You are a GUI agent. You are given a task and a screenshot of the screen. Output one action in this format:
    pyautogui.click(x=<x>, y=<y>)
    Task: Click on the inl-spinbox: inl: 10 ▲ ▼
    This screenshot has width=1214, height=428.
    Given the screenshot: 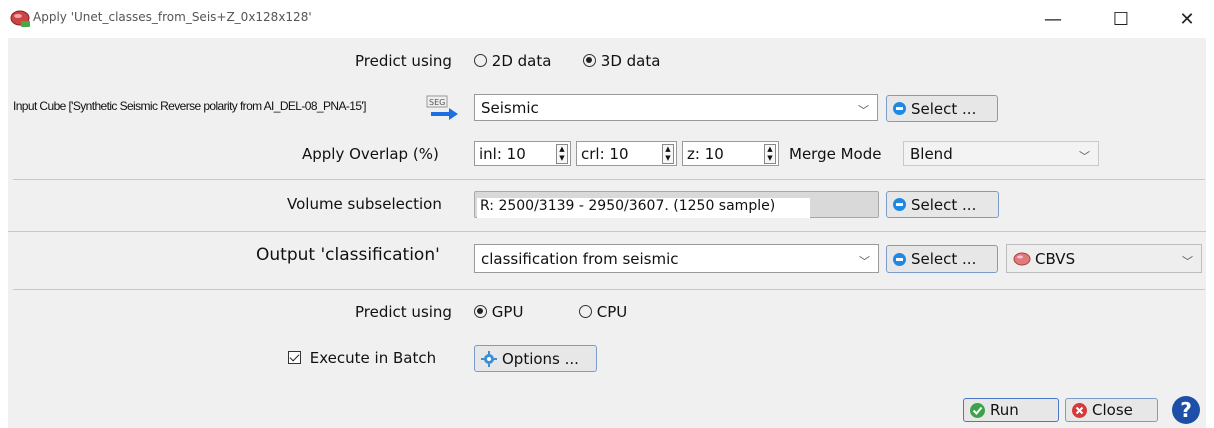 What is the action you would take?
    pyautogui.click(x=522, y=153)
    